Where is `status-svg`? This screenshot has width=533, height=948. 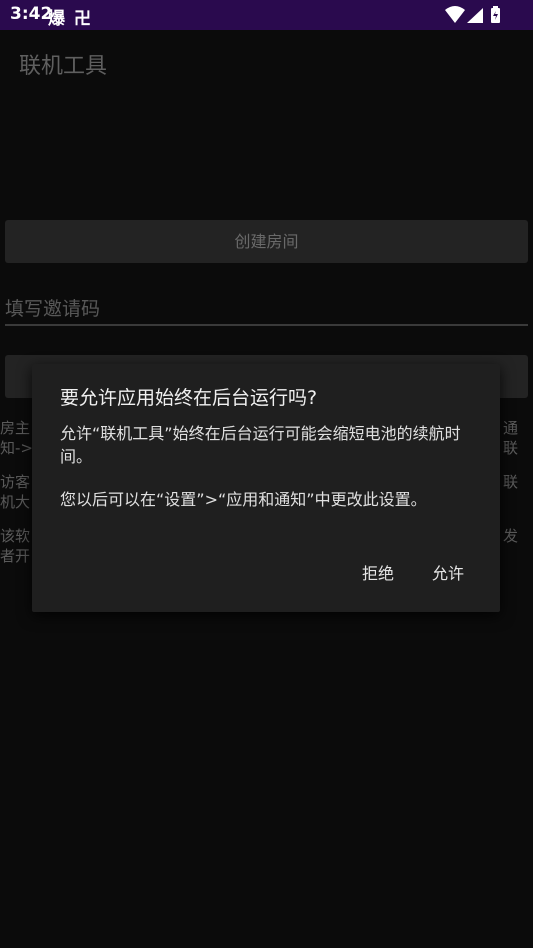
status-svg is located at coordinates (472, 14).